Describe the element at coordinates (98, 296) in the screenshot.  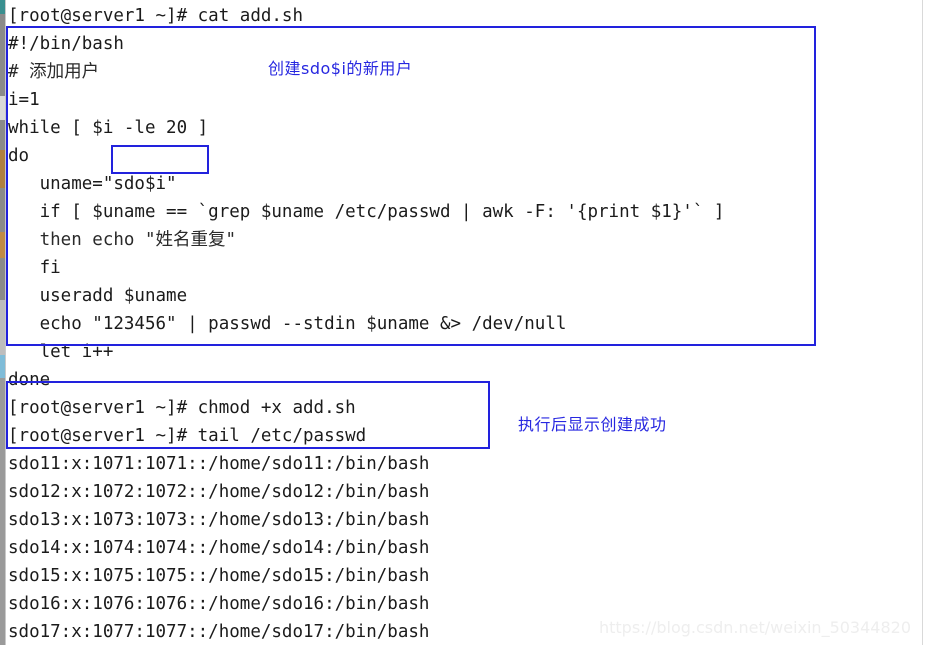
I see `terminal-line: useradd $uname` at that location.